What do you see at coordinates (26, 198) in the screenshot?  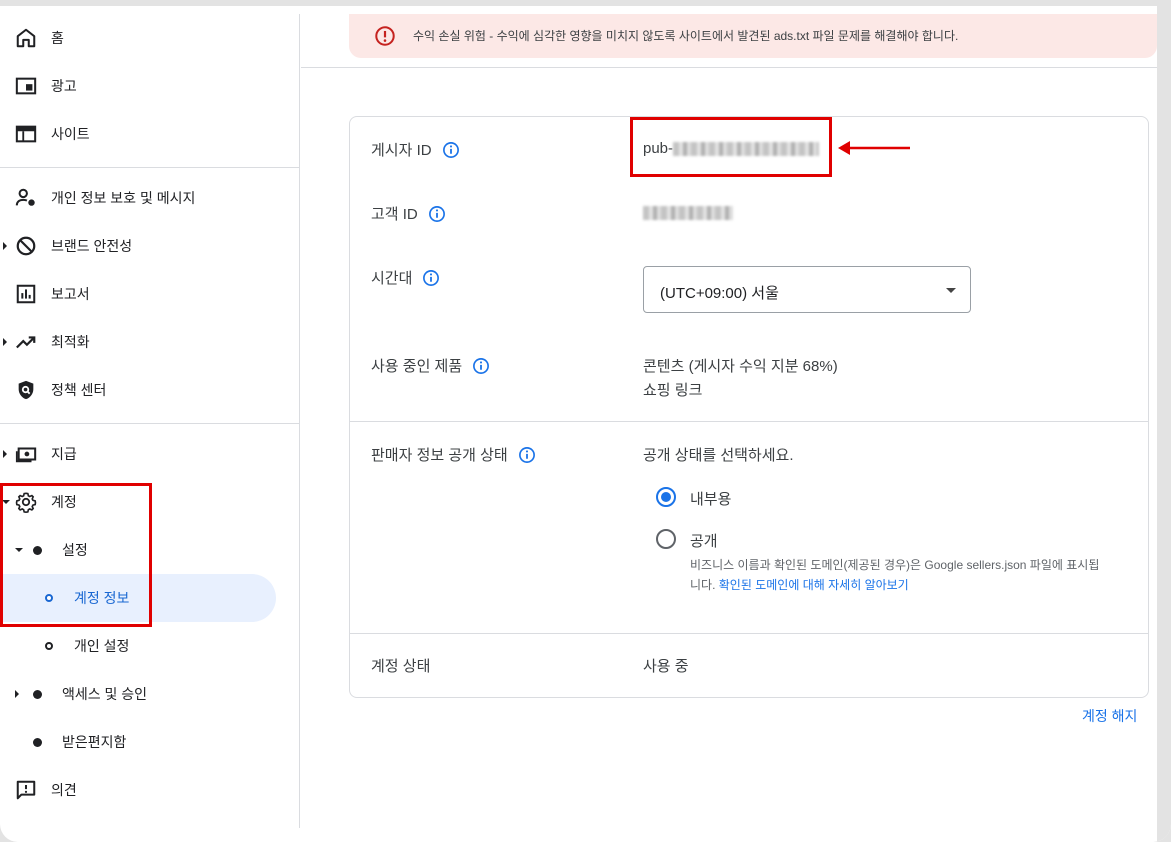 I see `privacy-icon` at bounding box center [26, 198].